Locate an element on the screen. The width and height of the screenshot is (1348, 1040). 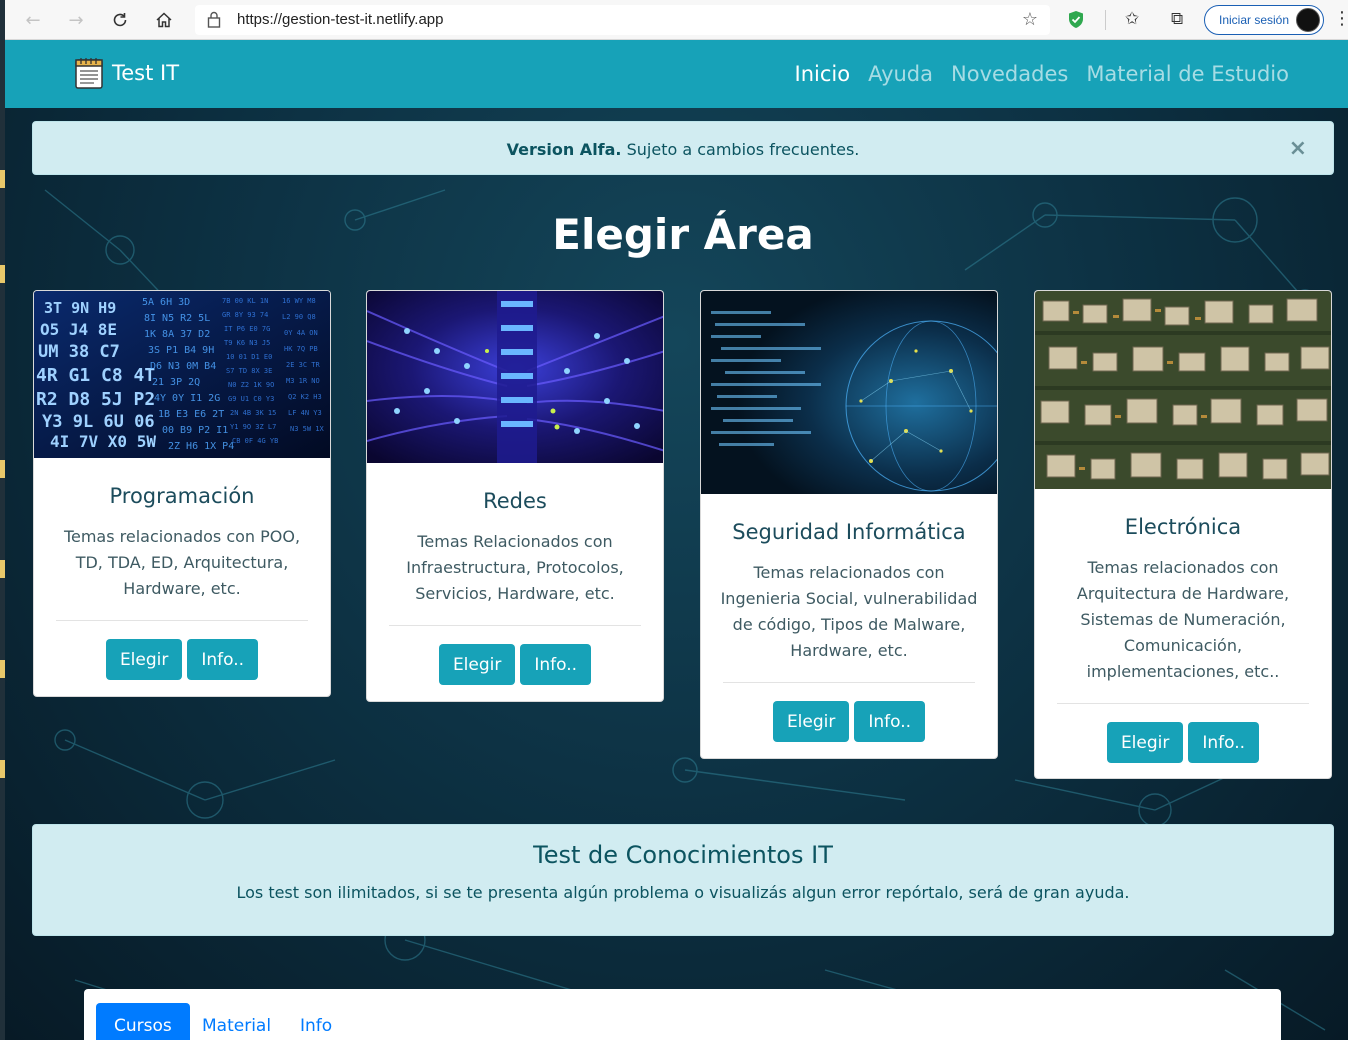
svg-text: N0 Z2 1K 9O is located at coordinates (251, 385).